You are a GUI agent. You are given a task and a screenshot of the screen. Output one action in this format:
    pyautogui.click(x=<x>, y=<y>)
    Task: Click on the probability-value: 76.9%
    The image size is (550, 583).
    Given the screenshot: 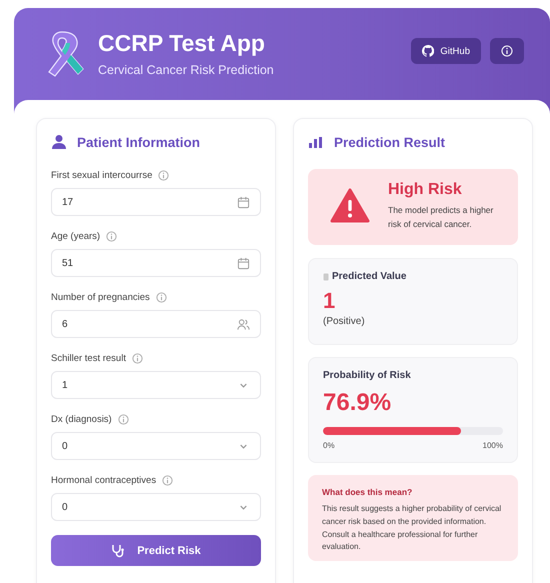 What is the action you would take?
    pyautogui.click(x=357, y=403)
    